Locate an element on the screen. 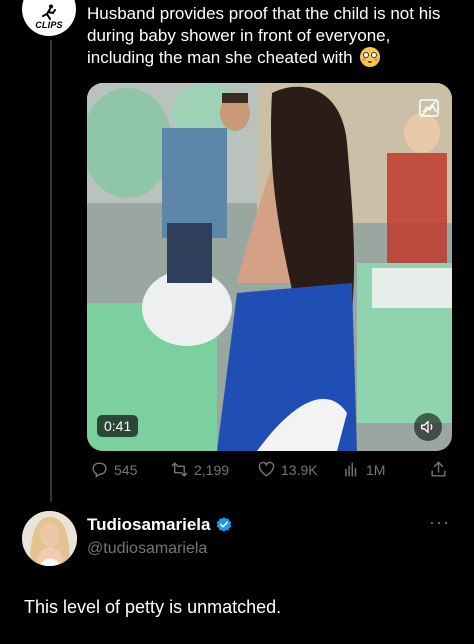  video-duration-badge: 0:41 is located at coordinates (118, 426).